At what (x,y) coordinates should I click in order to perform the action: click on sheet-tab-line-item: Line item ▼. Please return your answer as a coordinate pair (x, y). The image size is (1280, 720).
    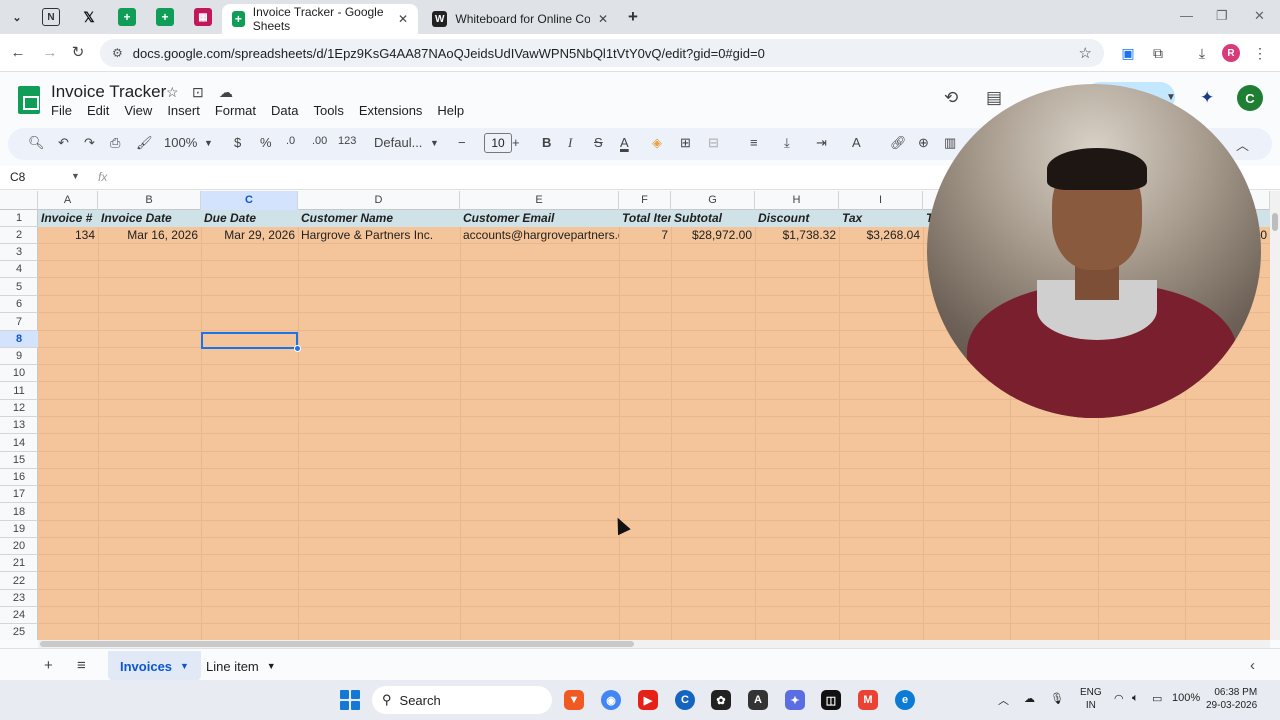
    Looking at the image, I should click on (241, 666).